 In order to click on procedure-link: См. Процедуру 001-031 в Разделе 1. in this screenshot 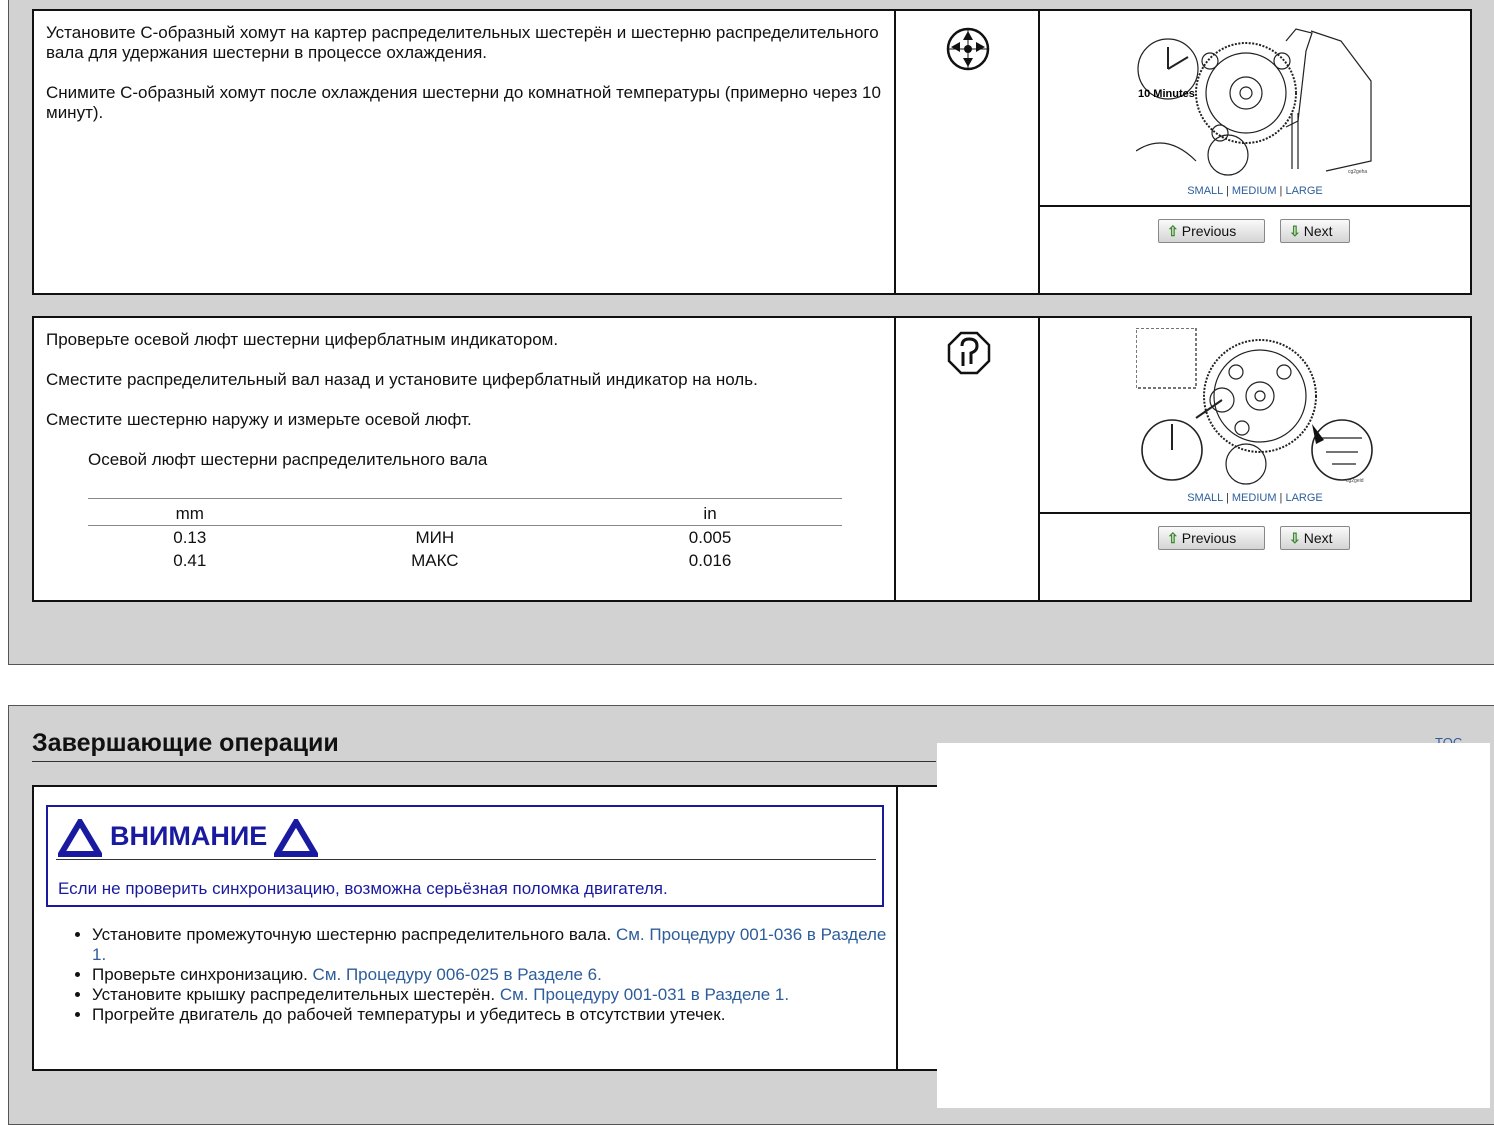, I will do `click(644, 994)`.